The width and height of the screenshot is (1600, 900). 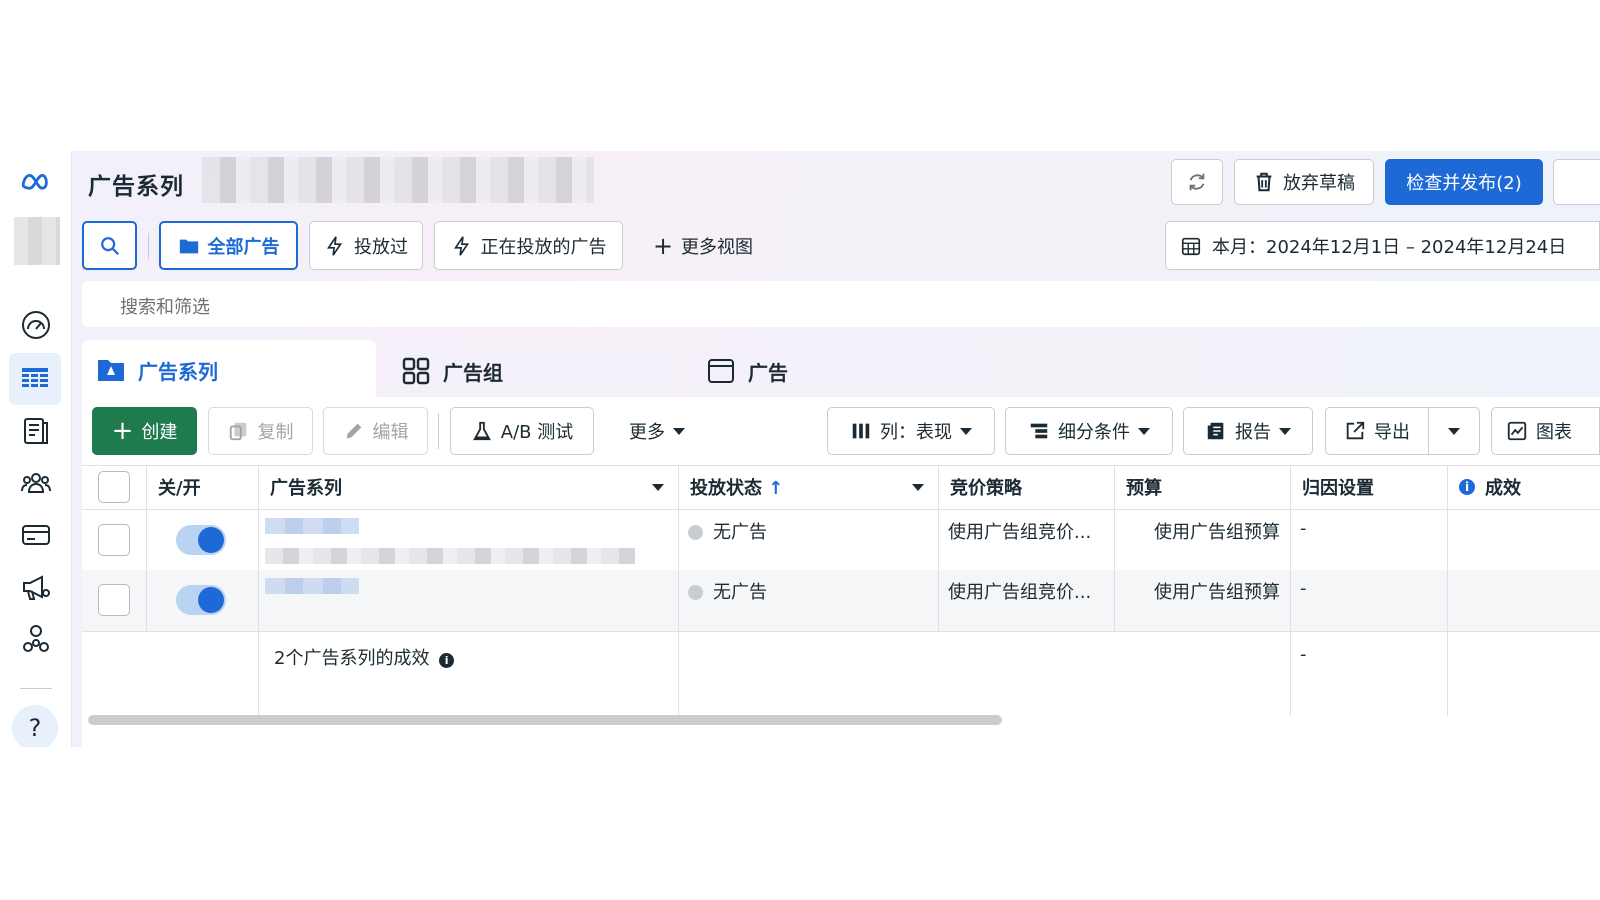 I want to click on topbar: 广告系列 放弃草稿 检查并发布(2), so click(x=836, y=184).